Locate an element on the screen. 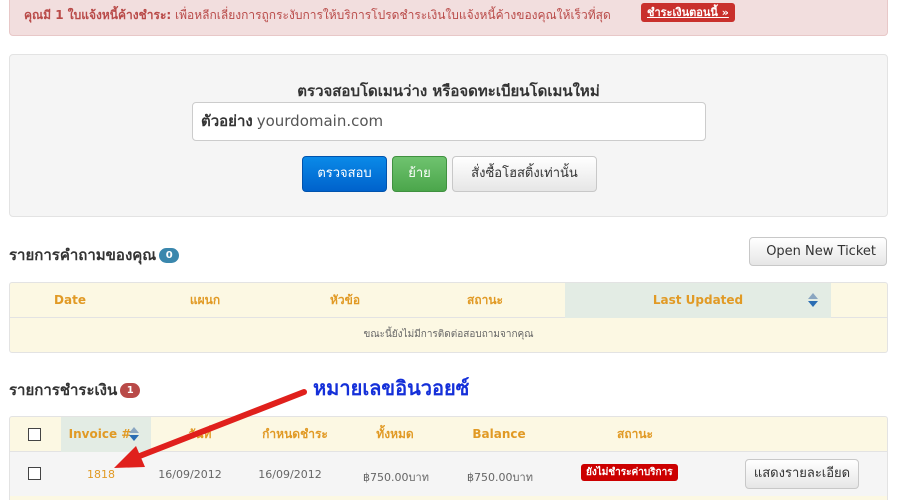 The height and width of the screenshot is (500, 900). annotation-arrow-icon is located at coordinates (210, 428).